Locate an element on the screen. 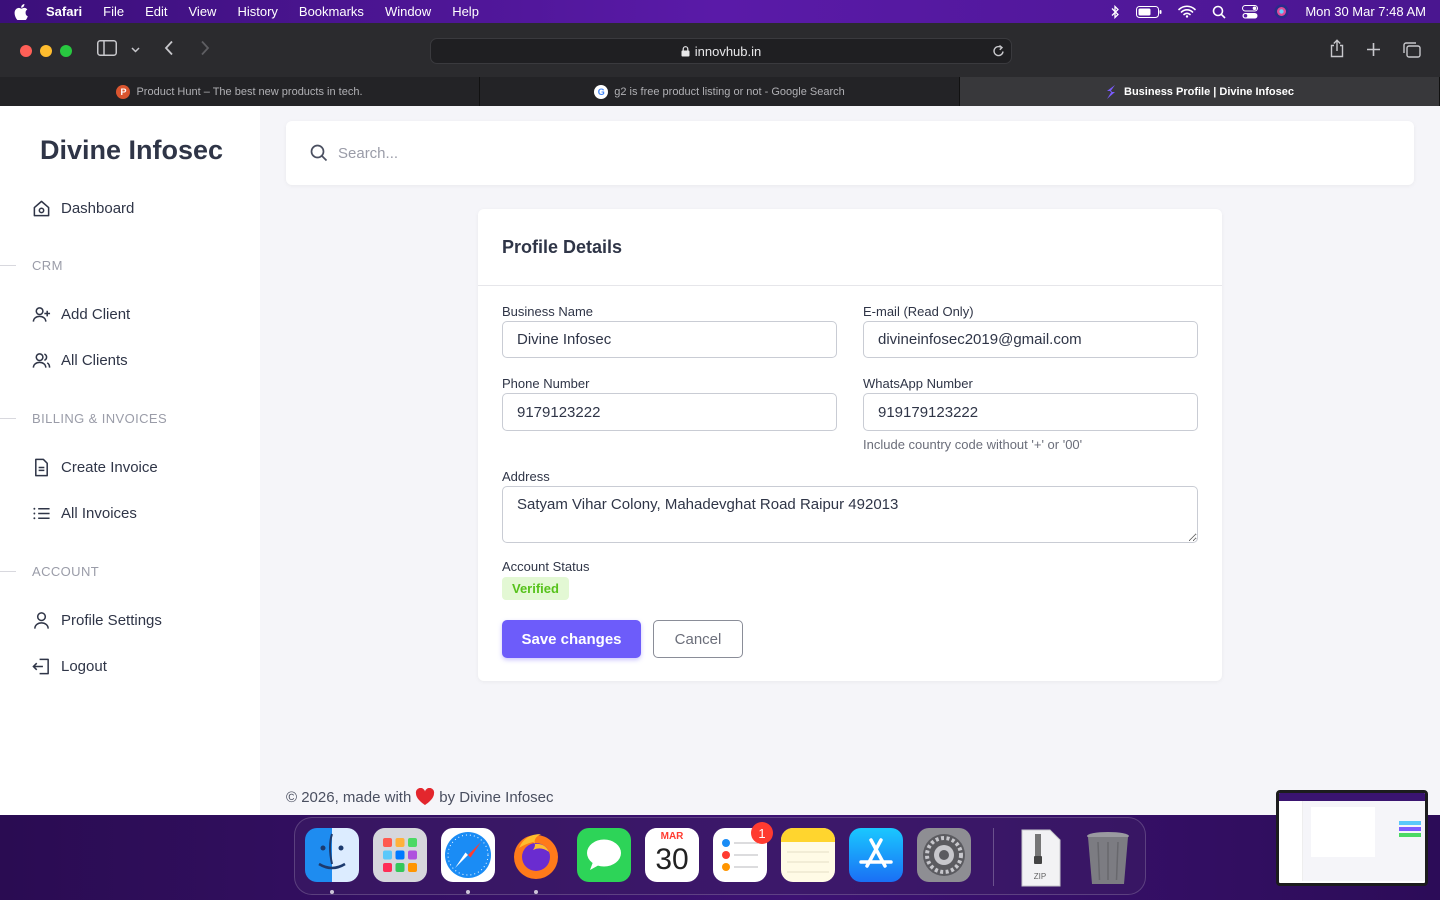 The height and width of the screenshot is (900, 1440). whatsapp-input is located at coordinates (1030, 412).